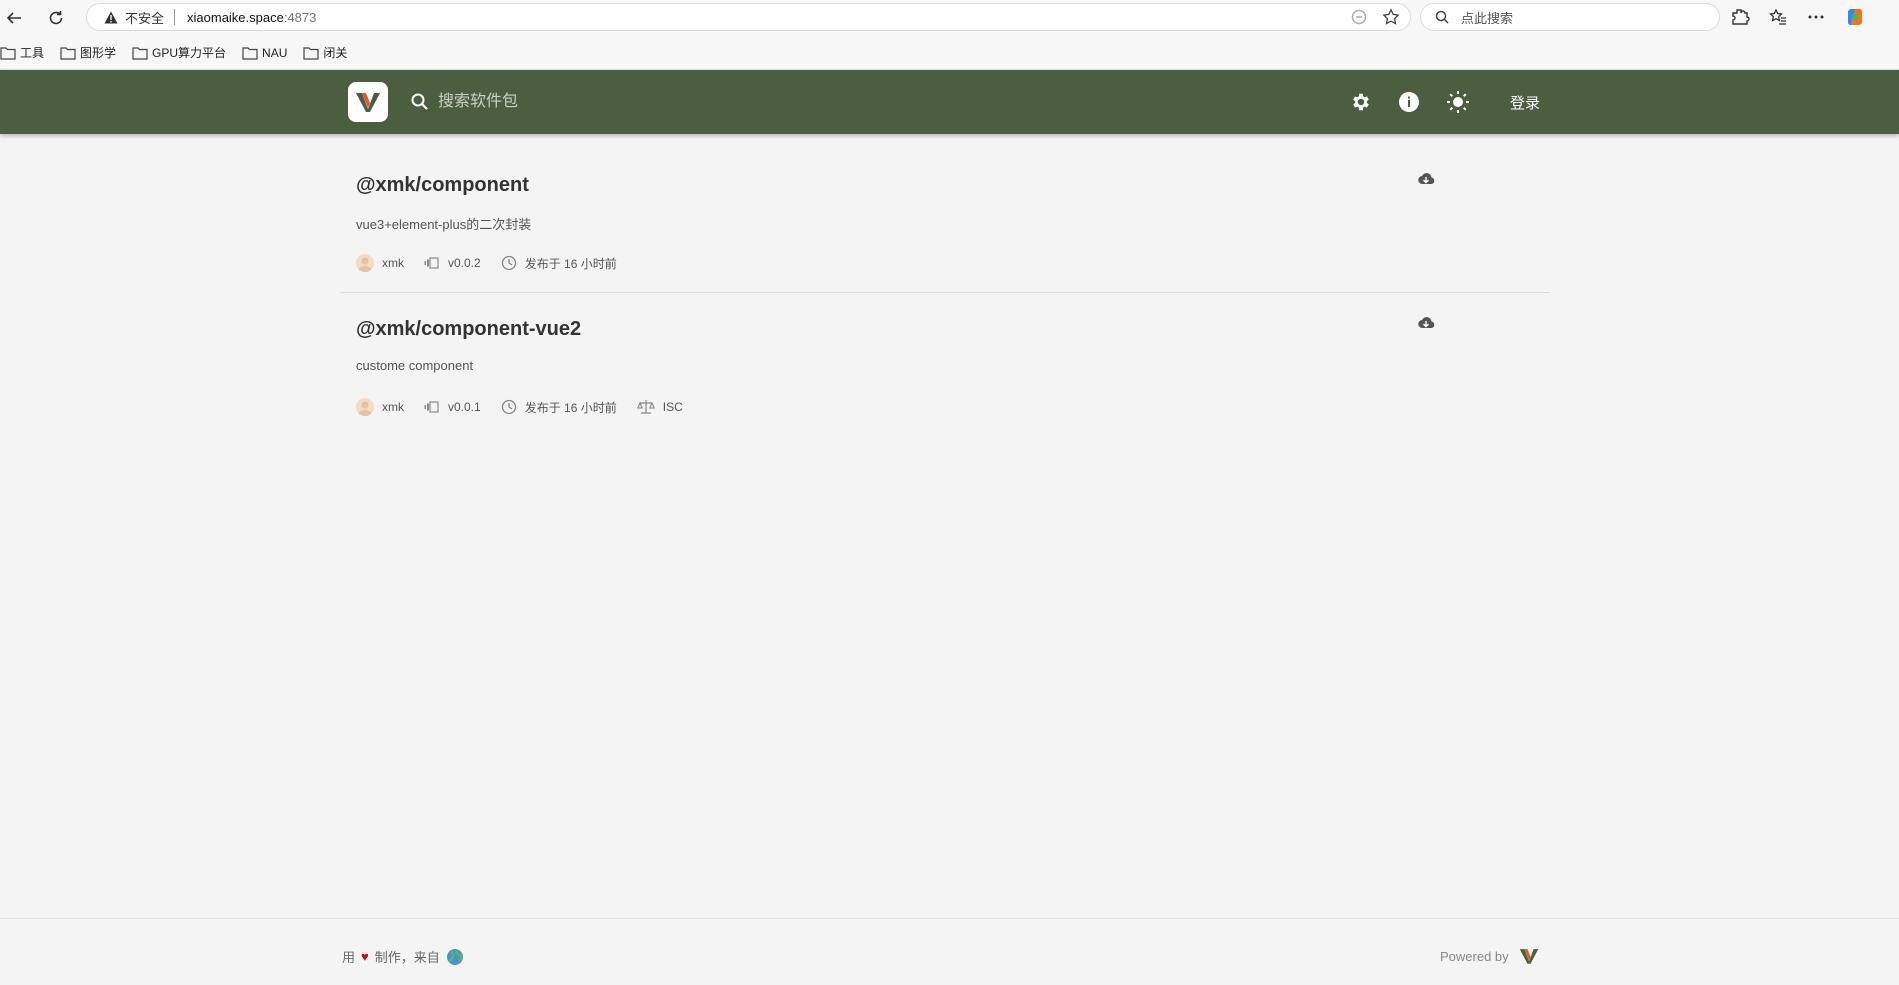  Describe the element at coordinates (349, 957) in the screenshot. I see `made-with-prefix: 用` at that location.